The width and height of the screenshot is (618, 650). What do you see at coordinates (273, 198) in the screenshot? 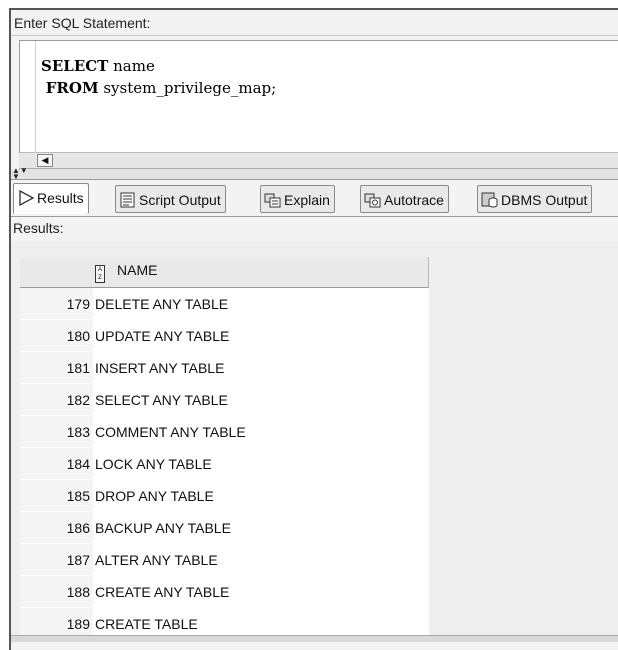
I see `explain-icon` at bounding box center [273, 198].